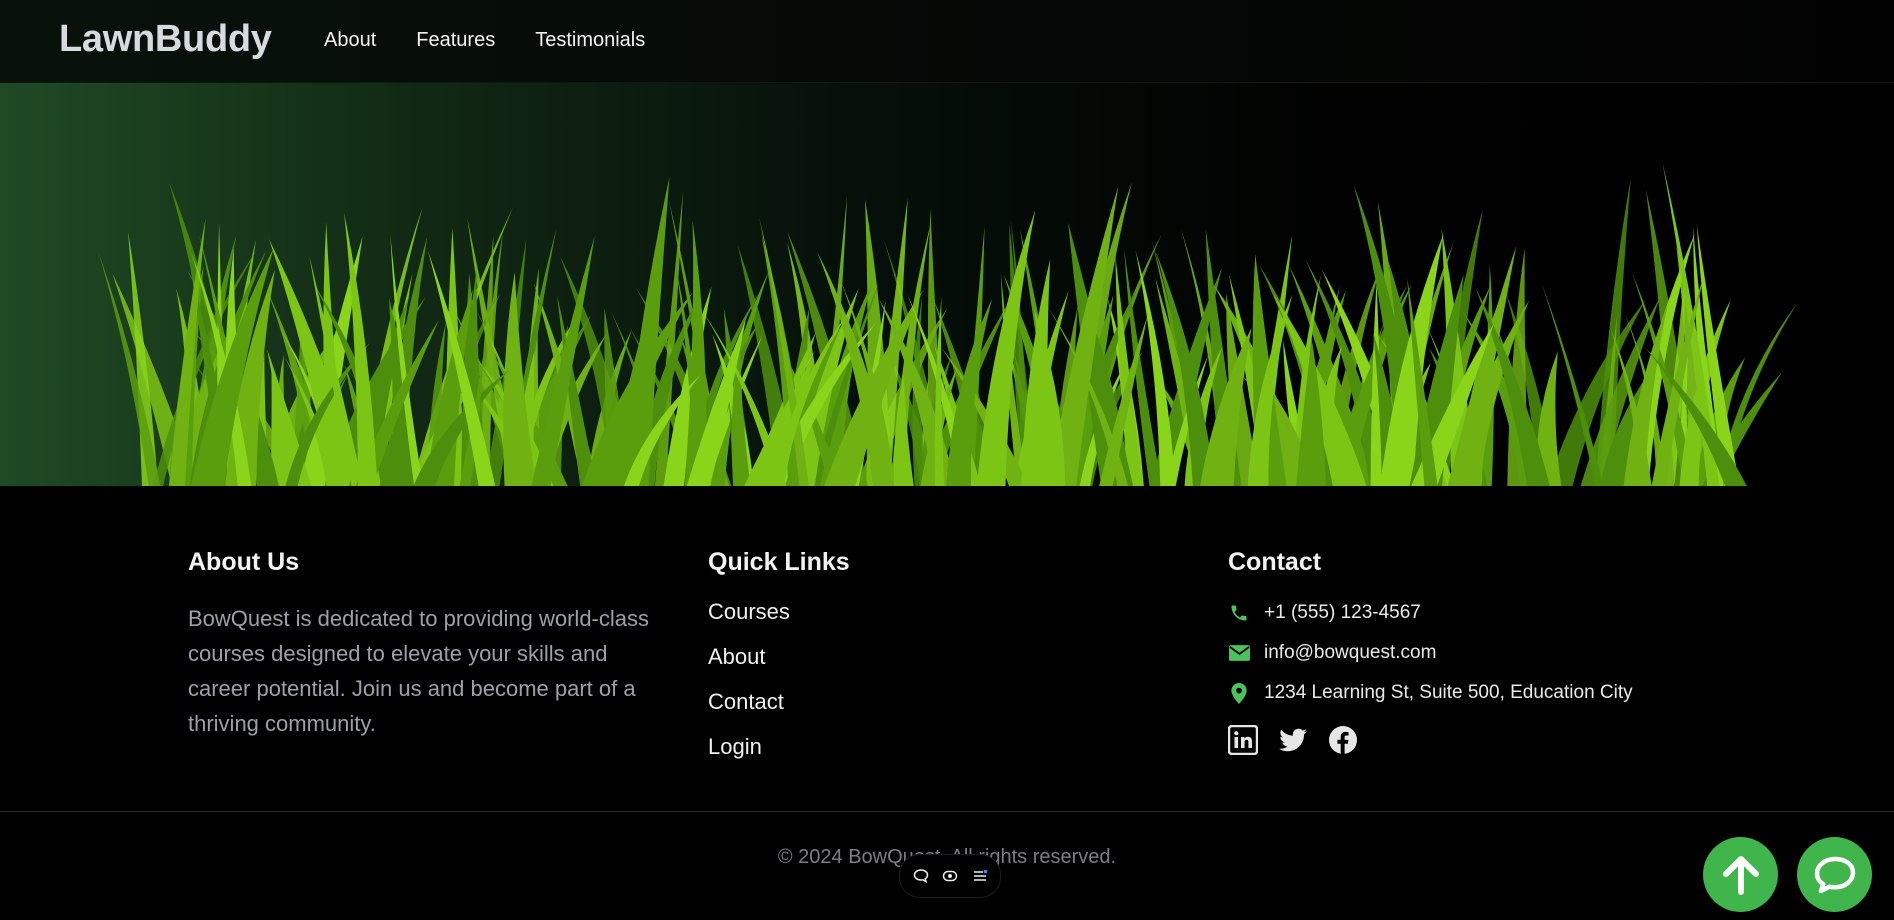 This screenshot has height=920, width=1894. I want to click on contact-email: info@bowquest.com, so click(1430, 653).